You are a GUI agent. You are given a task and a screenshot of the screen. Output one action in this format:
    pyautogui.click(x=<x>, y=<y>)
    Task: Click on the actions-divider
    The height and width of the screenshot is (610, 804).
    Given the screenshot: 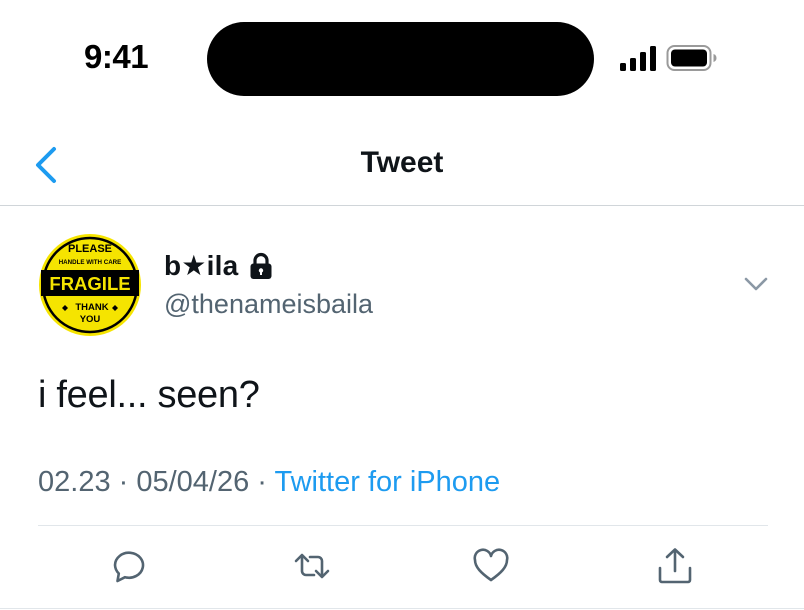 What is the action you would take?
    pyautogui.click(x=402, y=608)
    